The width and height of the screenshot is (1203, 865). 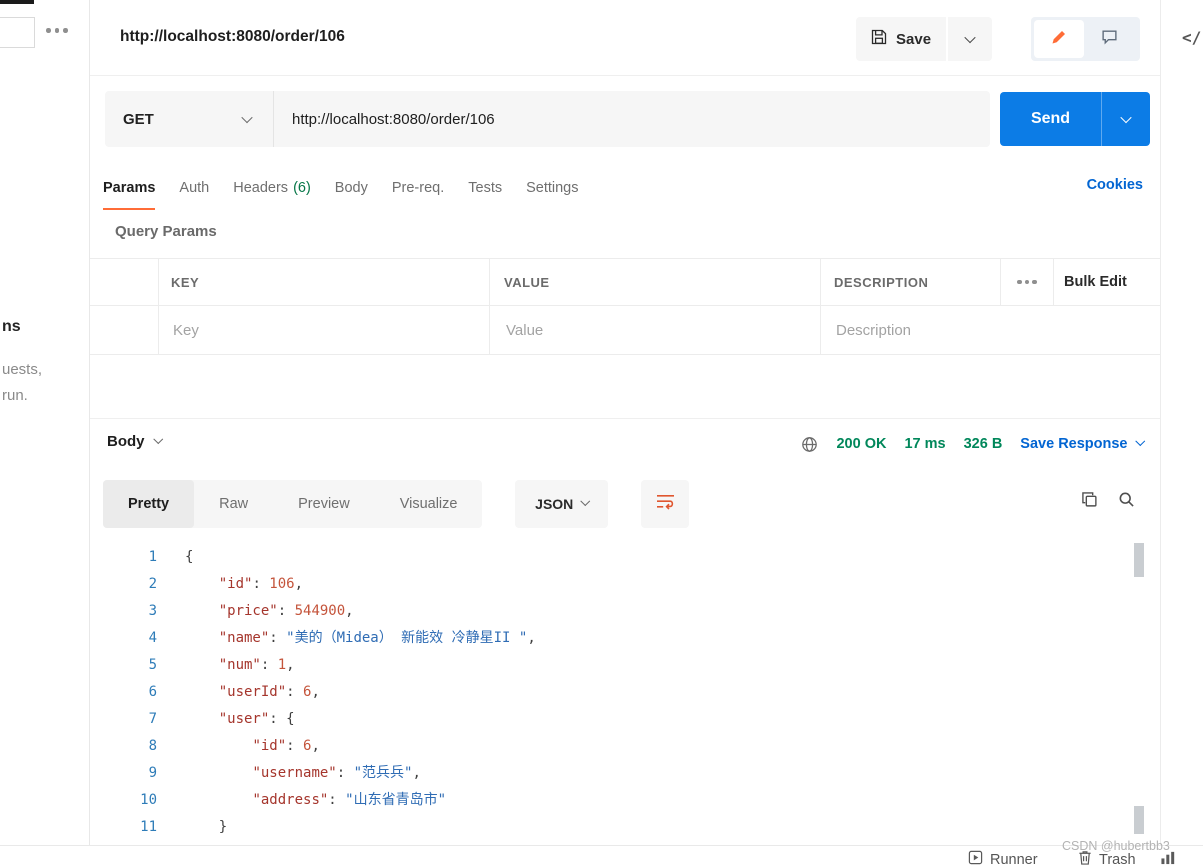 I want to click on params-header-row: KEY VALUE DESCRIPTION Bulk Edit, so click(x=625, y=282).